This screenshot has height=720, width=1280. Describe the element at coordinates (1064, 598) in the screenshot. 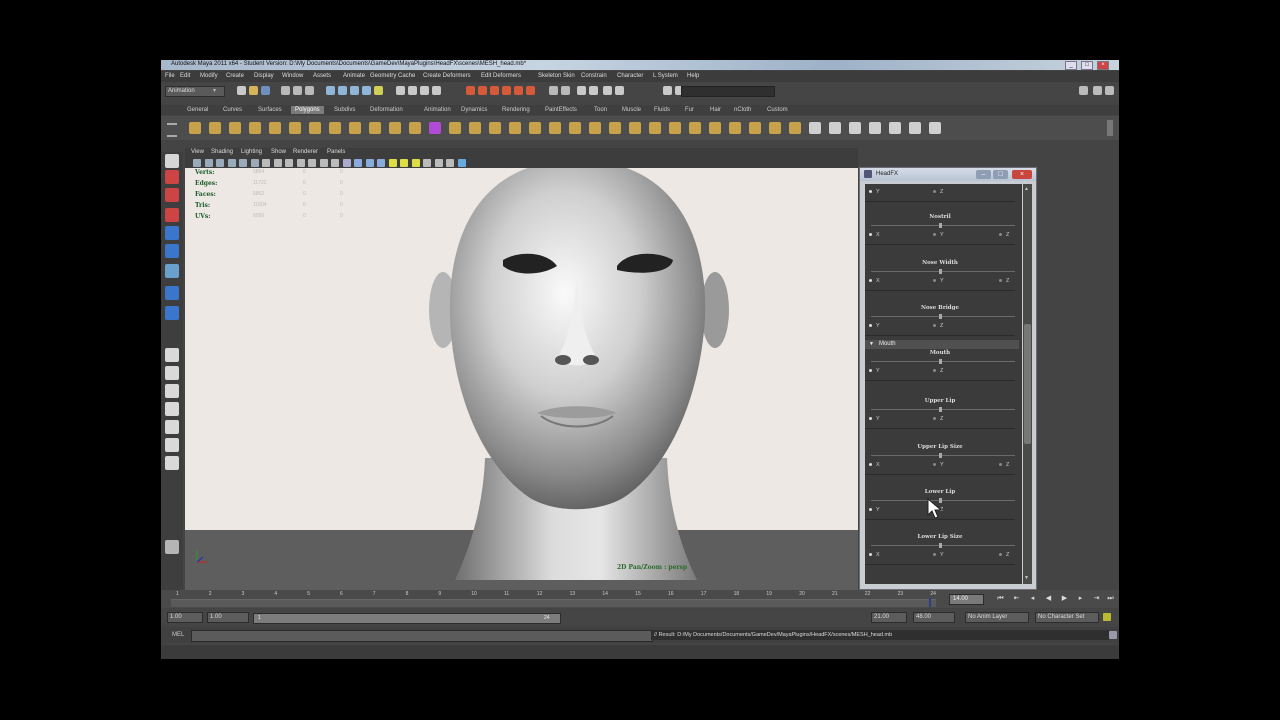

I see `play-forward-button: ▶` at that location.